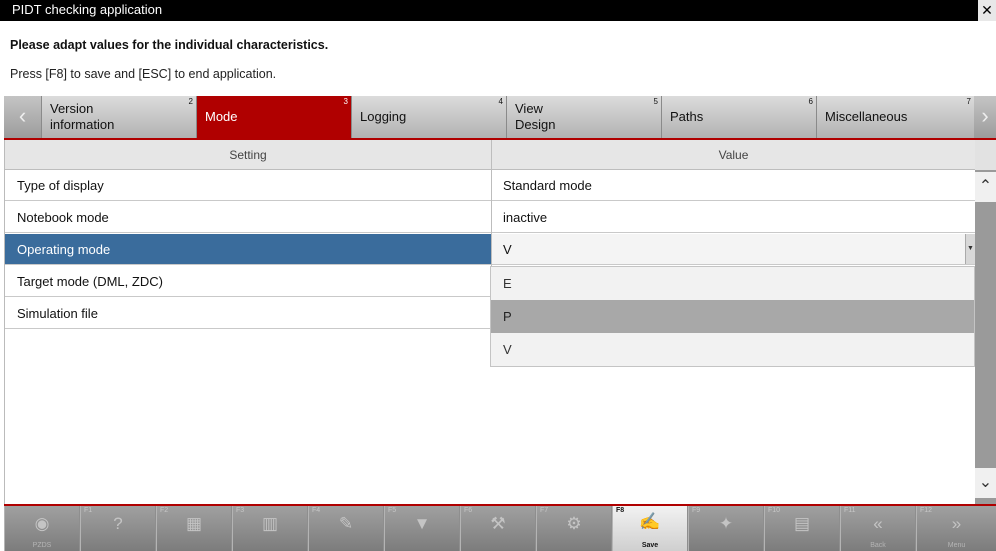 The height and width of the screenshot is (551, 996). Describe the element at coordinates (42, 545) in the screenshot. I see `fkey-caption: PZDS` at that location.